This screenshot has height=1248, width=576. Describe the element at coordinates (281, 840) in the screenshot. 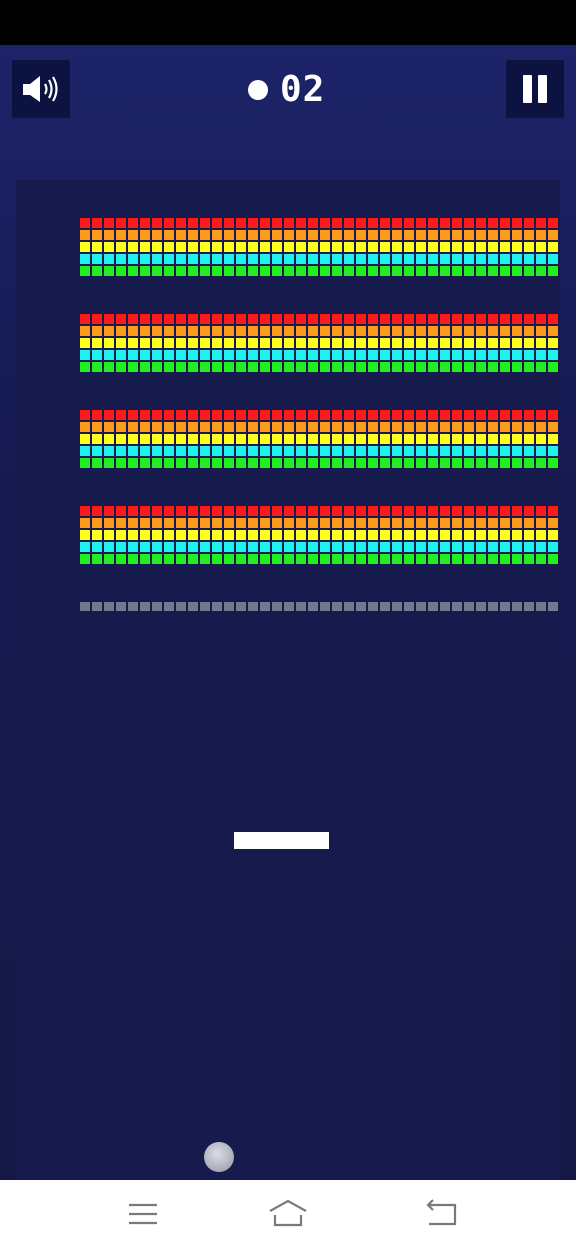

I see `paddle` at that location.